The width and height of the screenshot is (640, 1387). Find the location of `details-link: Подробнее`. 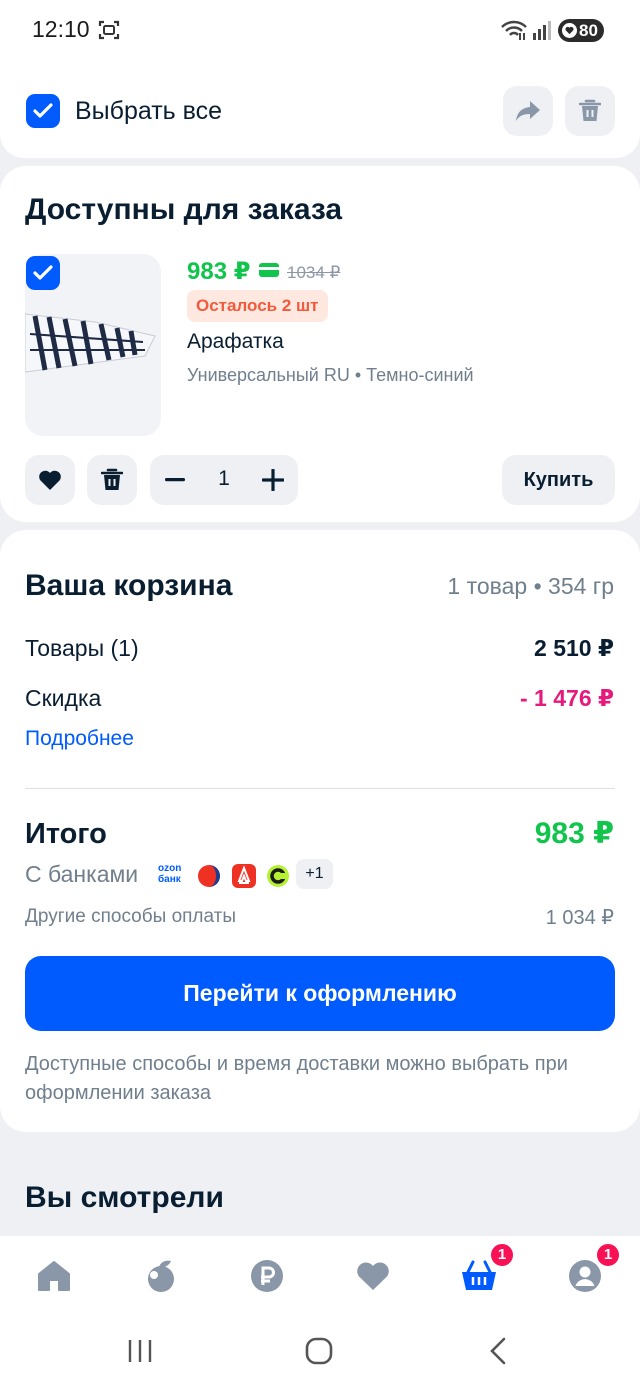

details-link: Подробнее is located at coordinates (79, 739).